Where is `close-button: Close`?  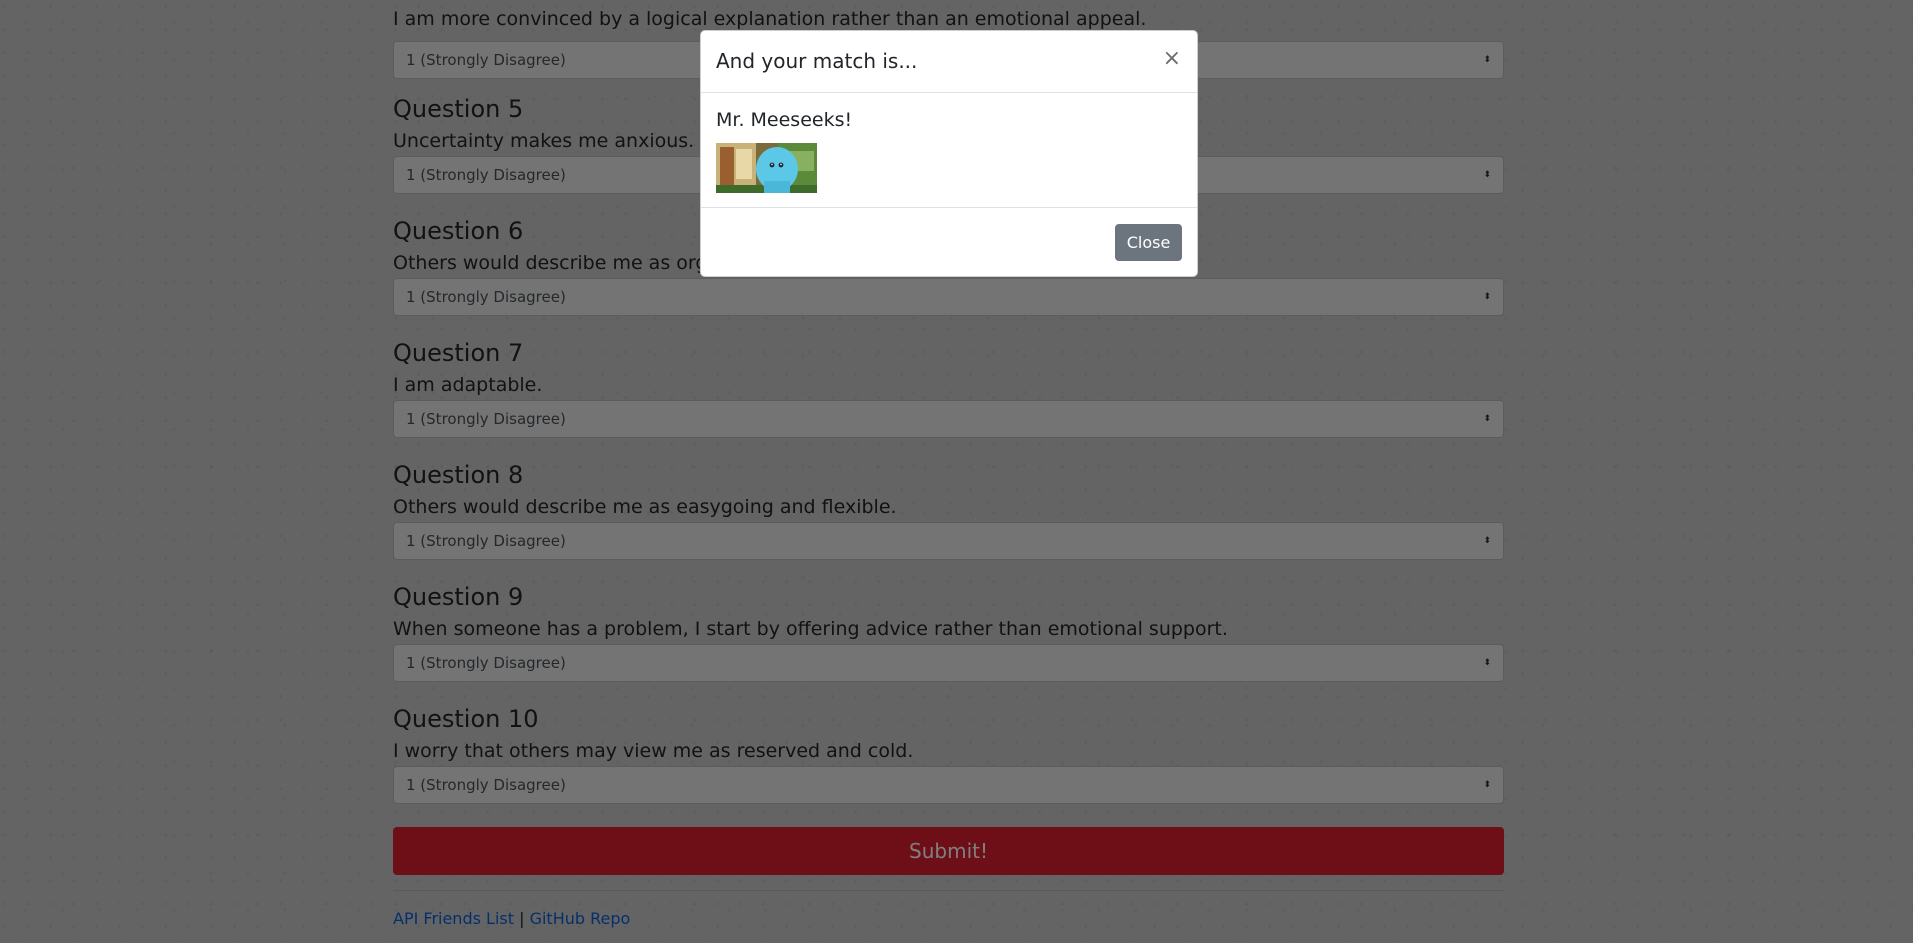
close-button: Close is located at coordinates (1148, 242).